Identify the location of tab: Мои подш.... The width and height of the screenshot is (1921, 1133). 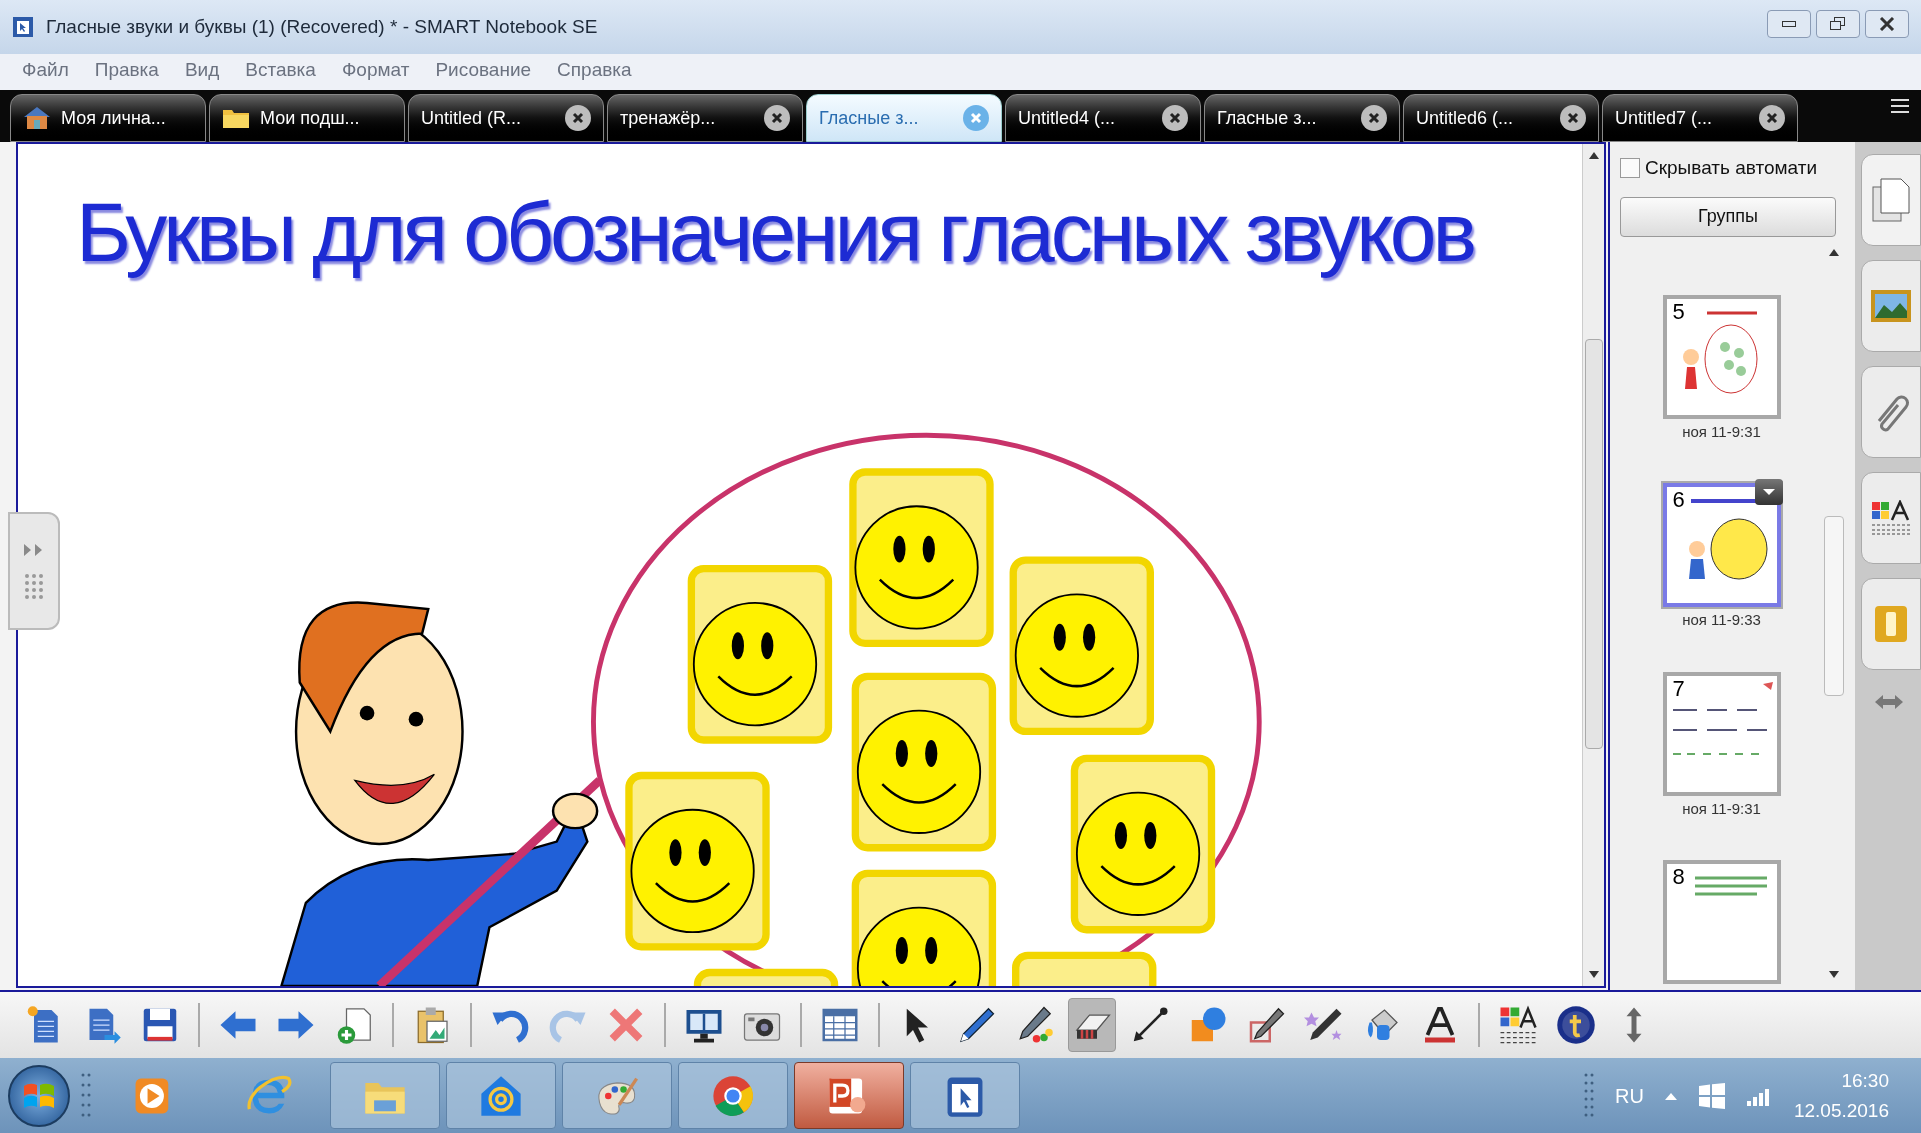
(307, 118).